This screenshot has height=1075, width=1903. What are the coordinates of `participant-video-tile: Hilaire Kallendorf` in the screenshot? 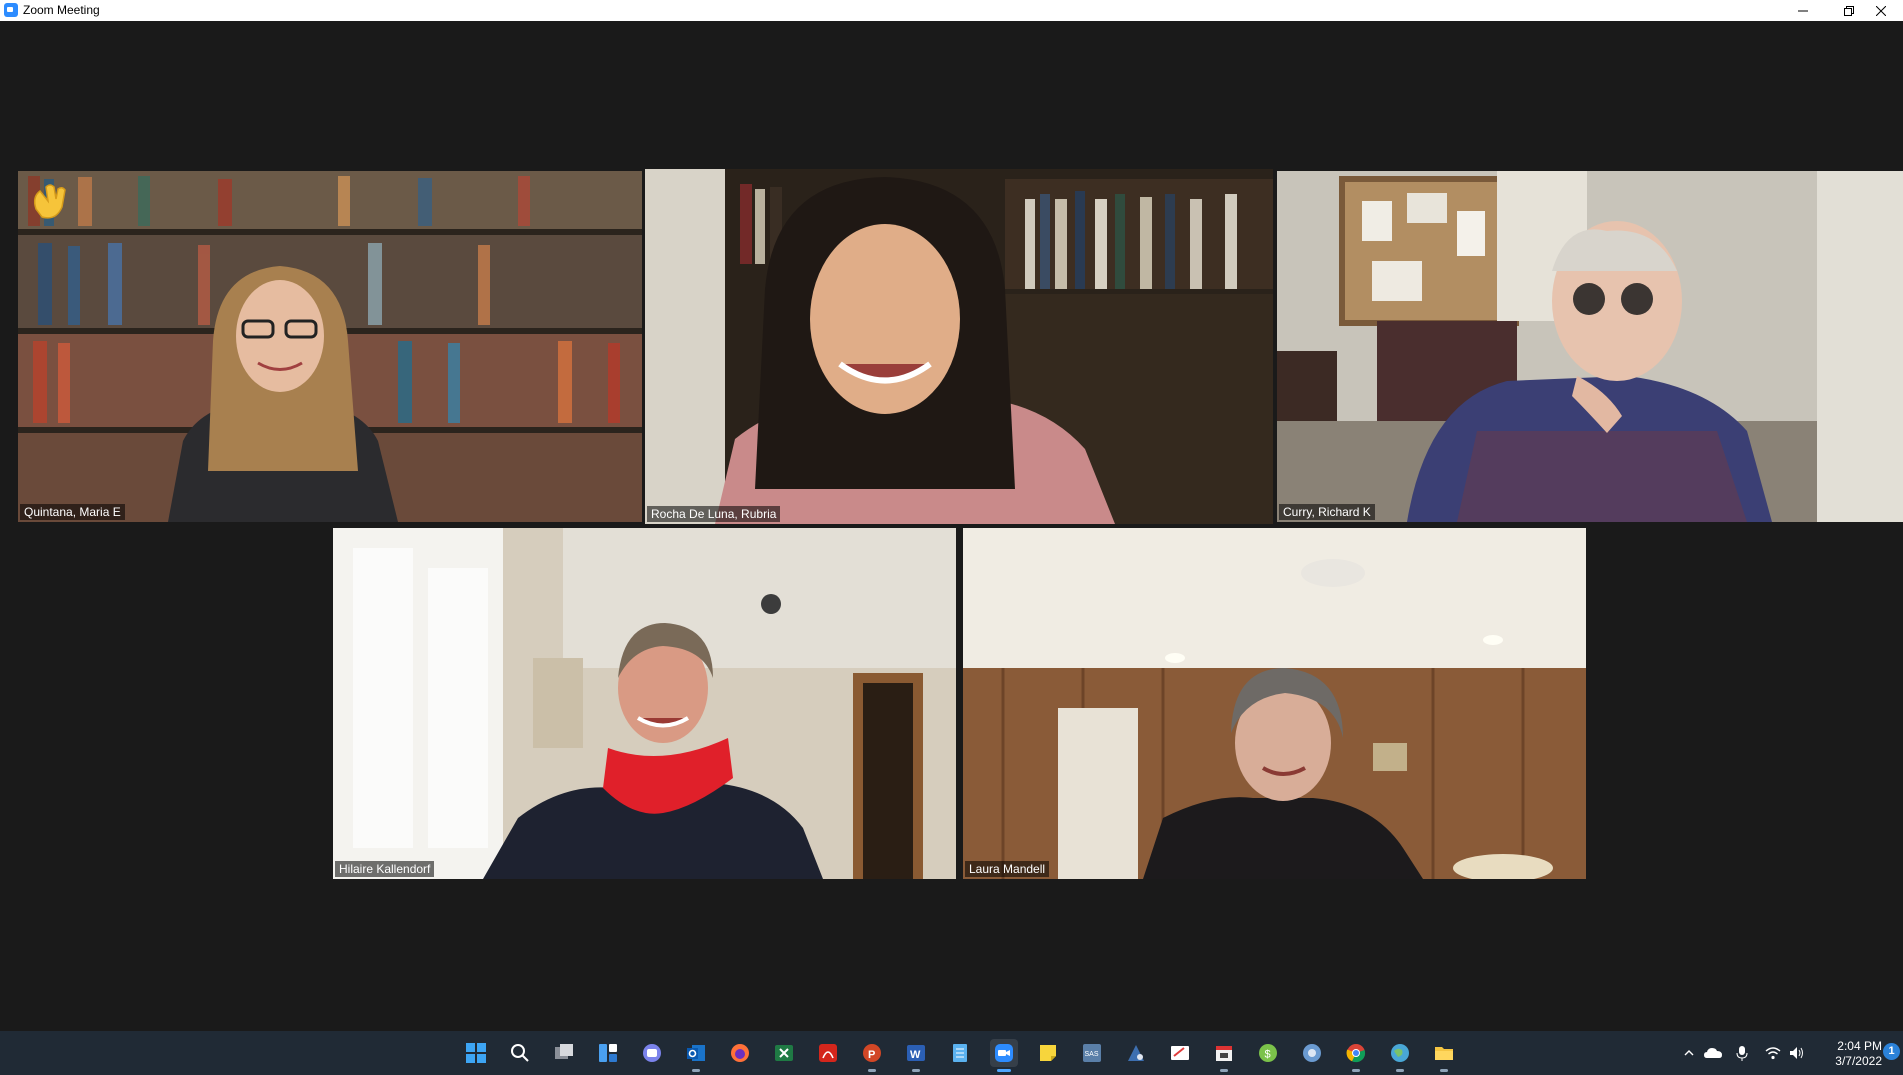 It's located at (644, 703).